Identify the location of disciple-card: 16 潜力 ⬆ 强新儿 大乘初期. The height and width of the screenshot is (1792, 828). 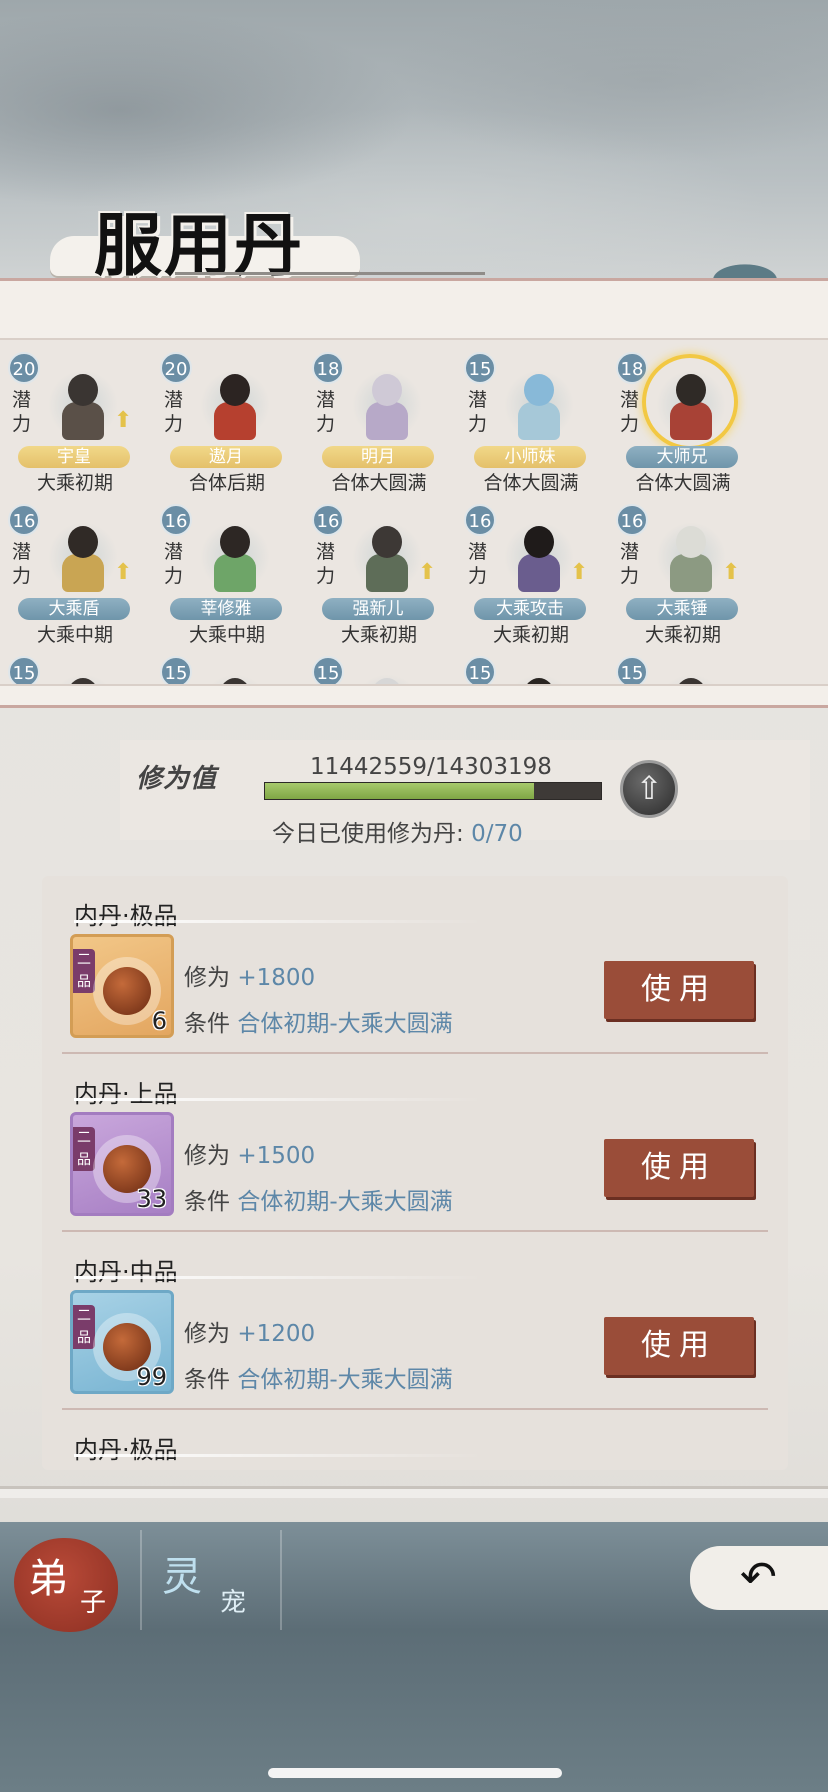
(381, 572).